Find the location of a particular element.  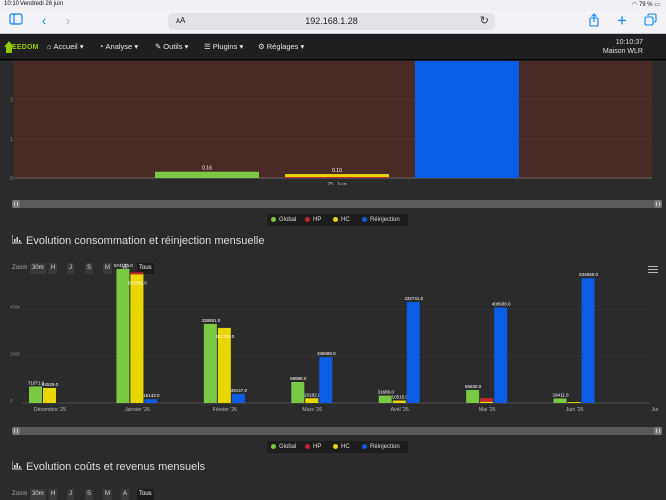

home-icon: ⌂ is located at coordinates (49, 46).